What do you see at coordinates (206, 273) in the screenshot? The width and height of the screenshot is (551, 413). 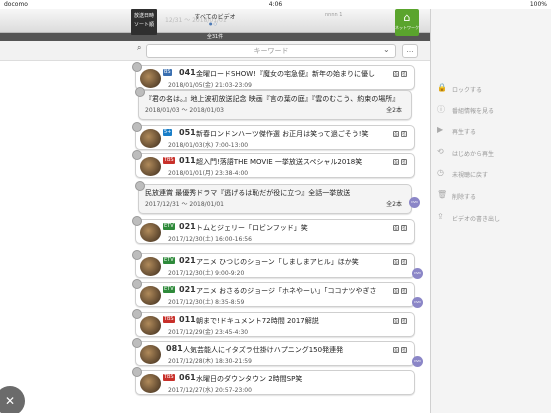 I see `program-date: 2017/12/30(土) 9:00-9:20` at bounding box center [206, 273].